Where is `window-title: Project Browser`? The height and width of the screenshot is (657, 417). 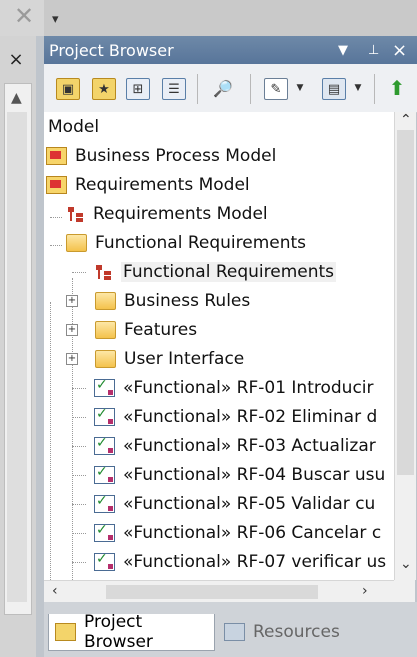 window-title: Project Browser is located at coordinates (111, 50).